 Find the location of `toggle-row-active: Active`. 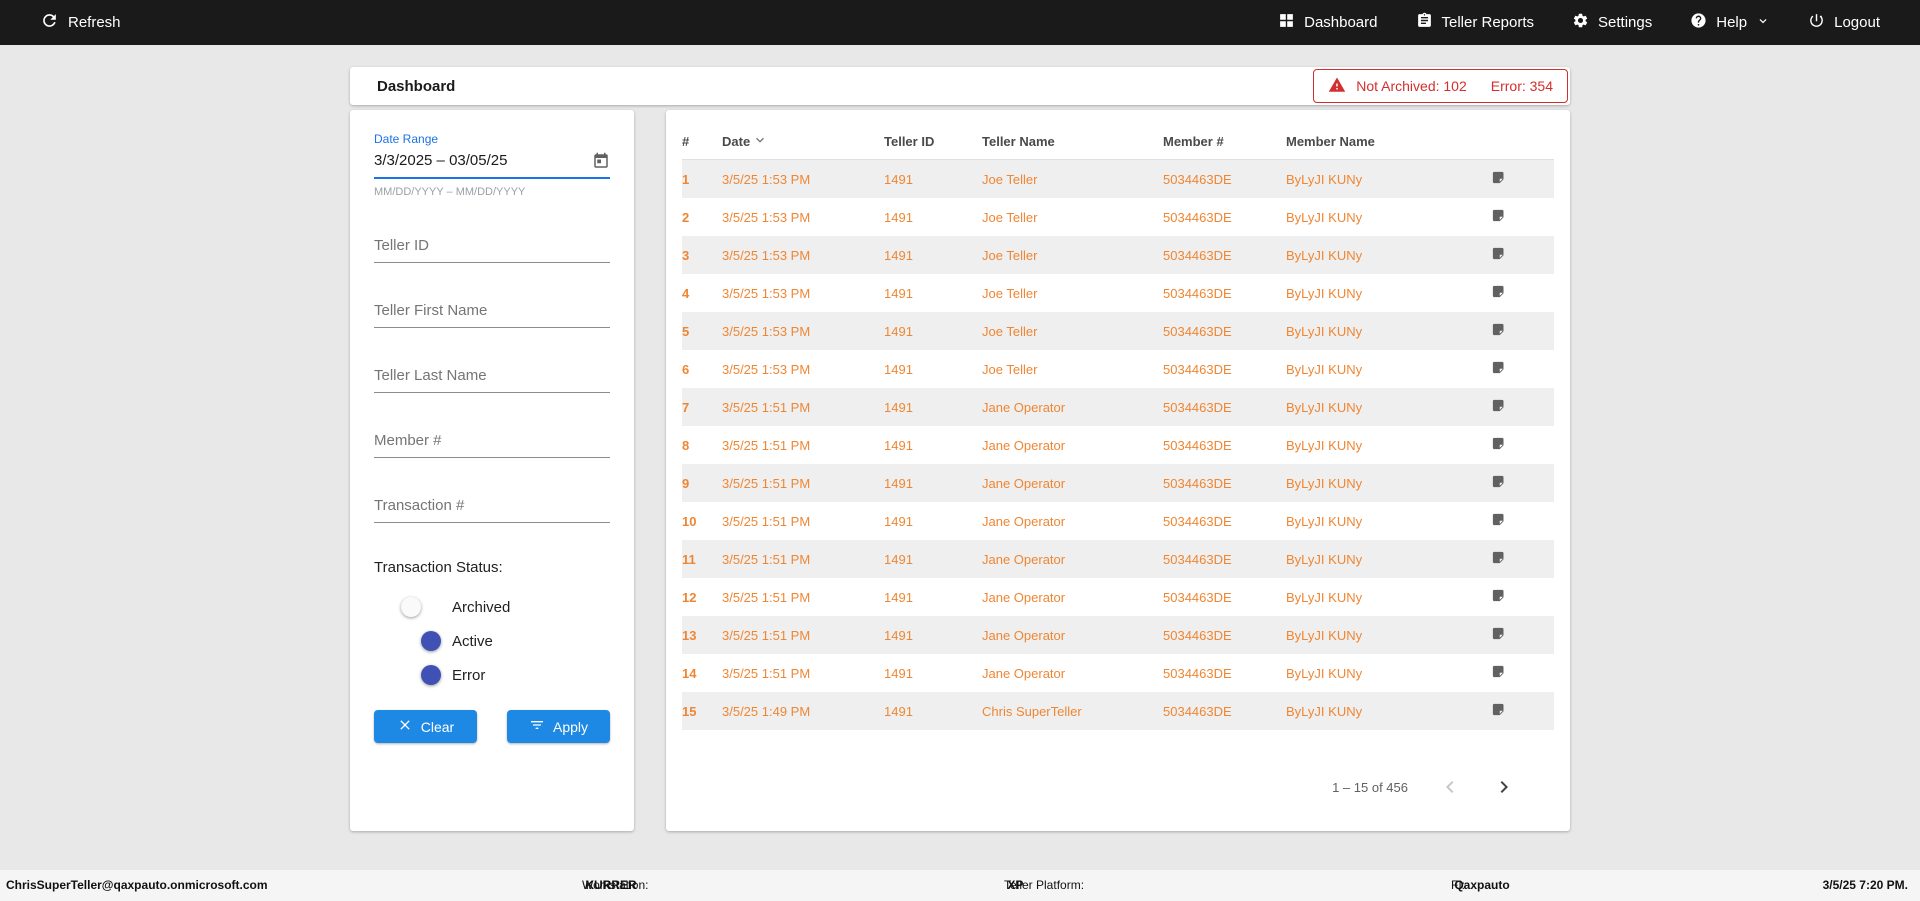

toggle-row-active: Active is located at coordinates (507, 641).